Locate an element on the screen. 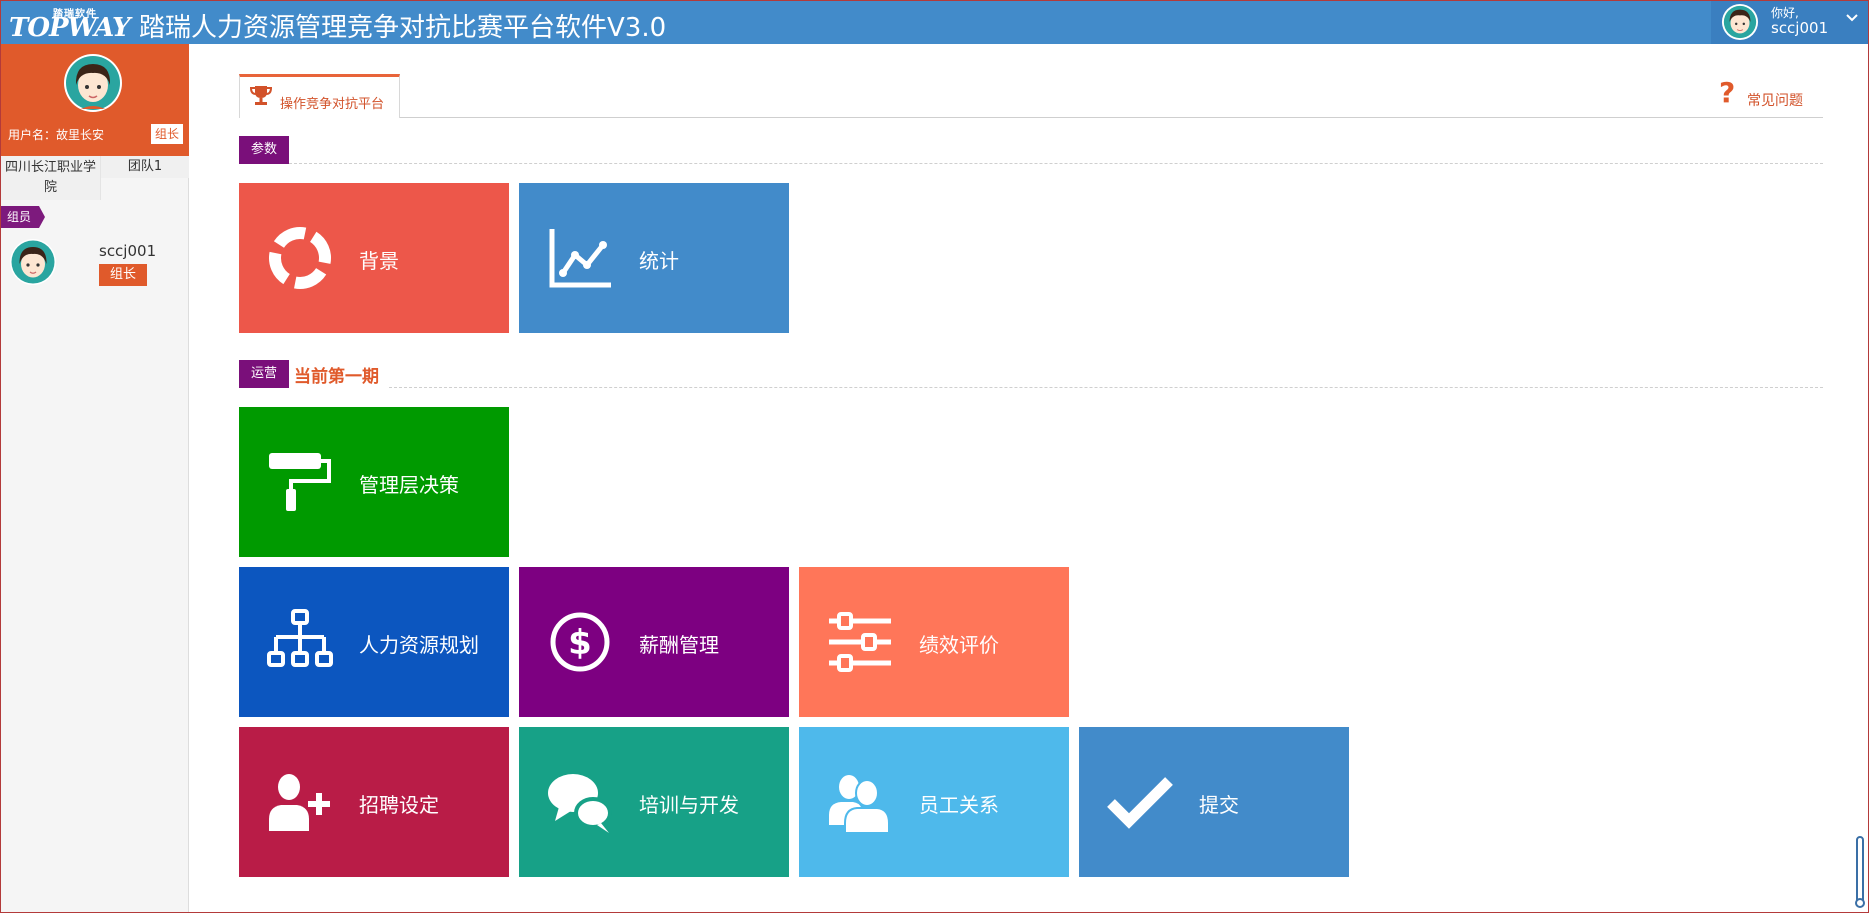  tile-recruitment: 招聘设定 is located at coordinates (374, 802).